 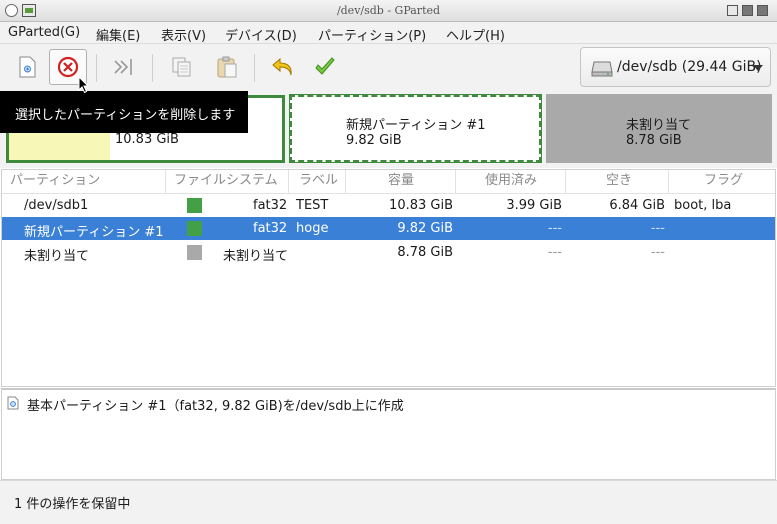 What do you see at coordinates (231, 181) in the screenshot?
I see `column-header-filesystem: ファイルシステム` at bounding box center [231, 181].